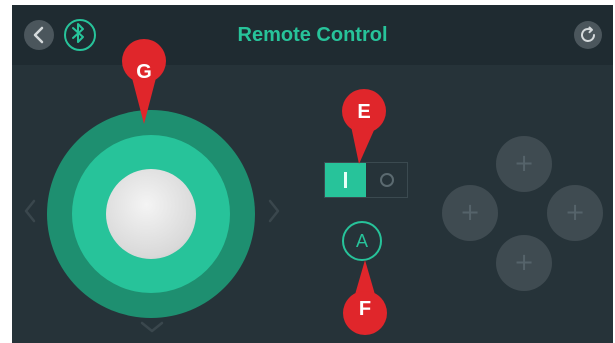  I want to click on toggle-off-symbol, so click(387, 180).